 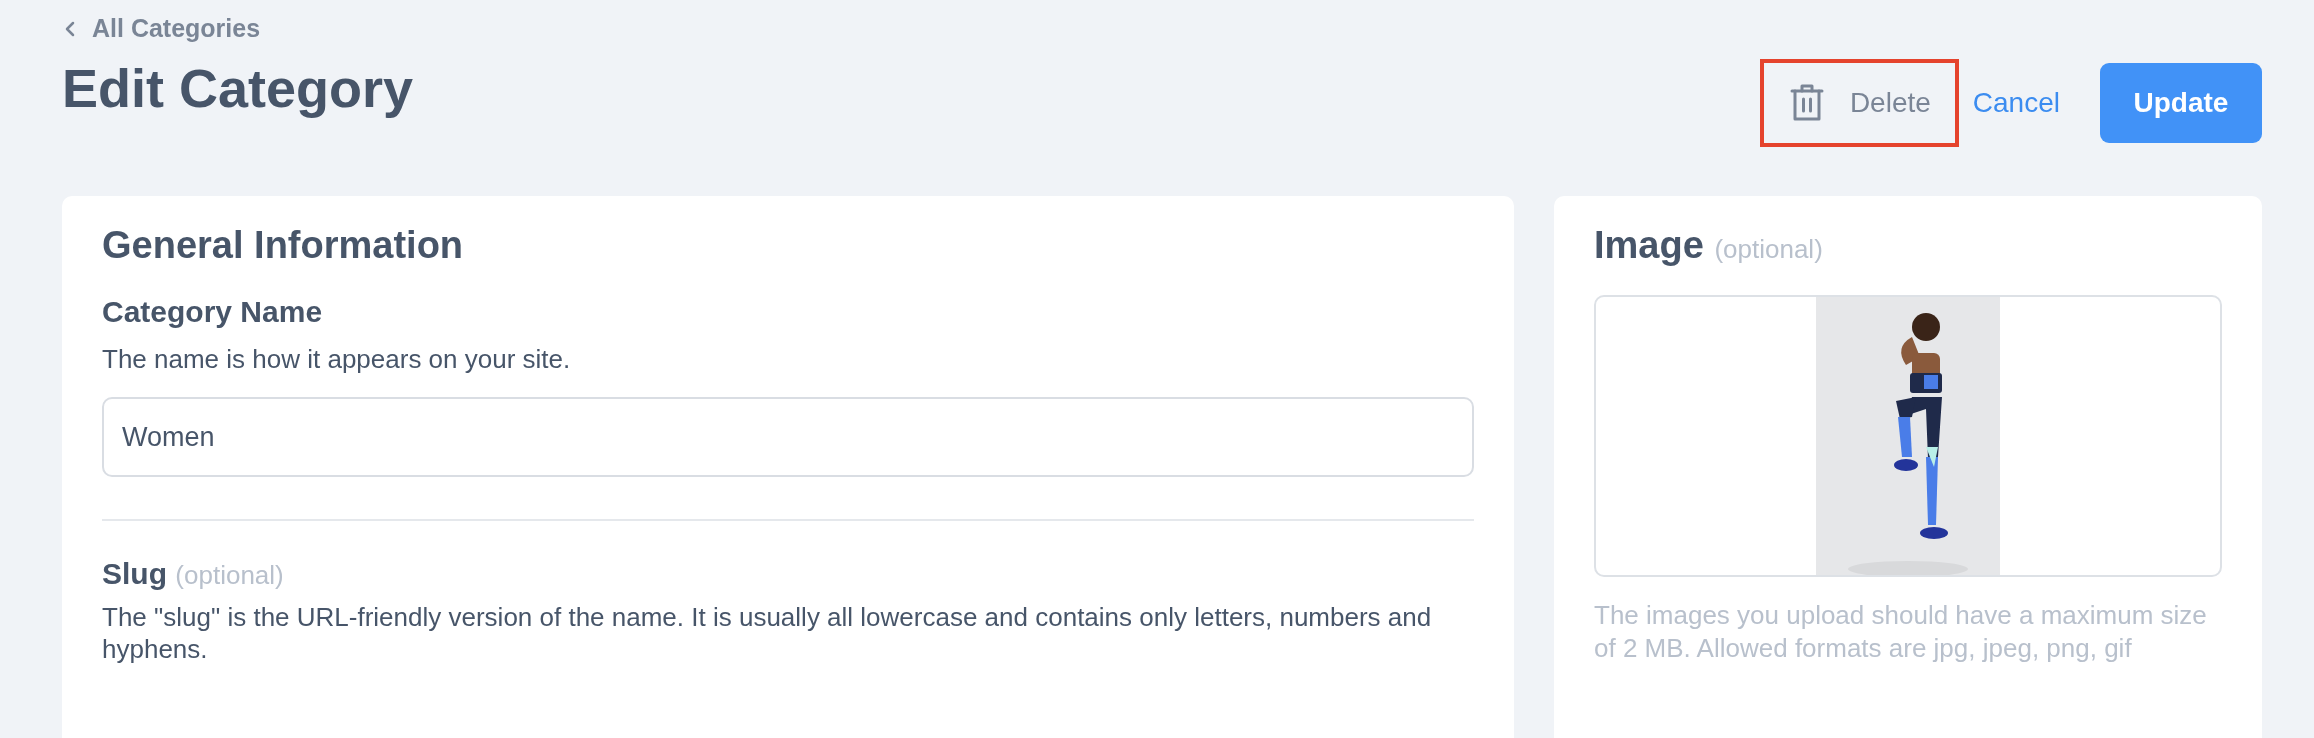 What do you see at coordinates (1908, 436) in the screenshot?
I see `image-dropzone` at bounding box center [1908, 436].